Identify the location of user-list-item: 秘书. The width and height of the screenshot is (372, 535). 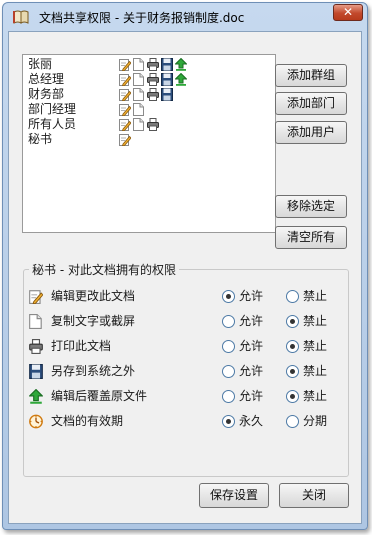
(148, 139).